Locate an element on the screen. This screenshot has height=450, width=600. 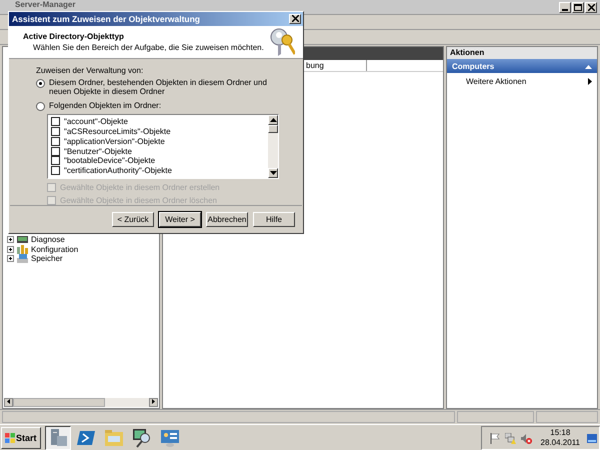
step-subtitle: Wählen Sie den Bereich der Aufgabe, die Sie zuweisen möchten. is located at coordinates (148, 47).